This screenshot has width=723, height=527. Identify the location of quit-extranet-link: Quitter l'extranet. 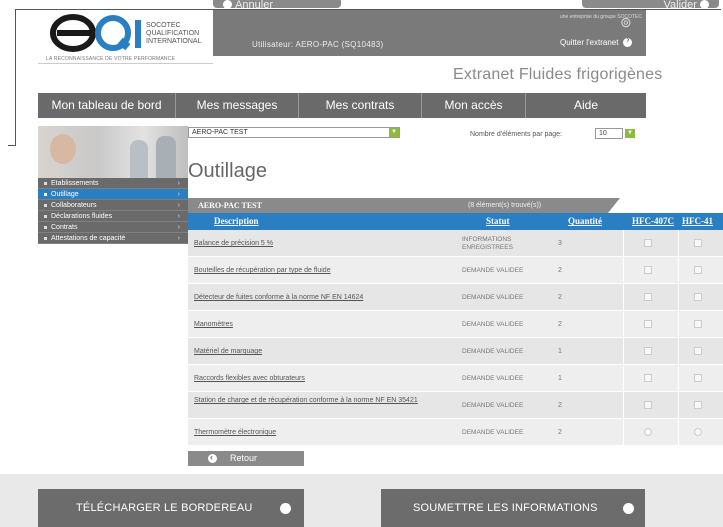
(596, 41).